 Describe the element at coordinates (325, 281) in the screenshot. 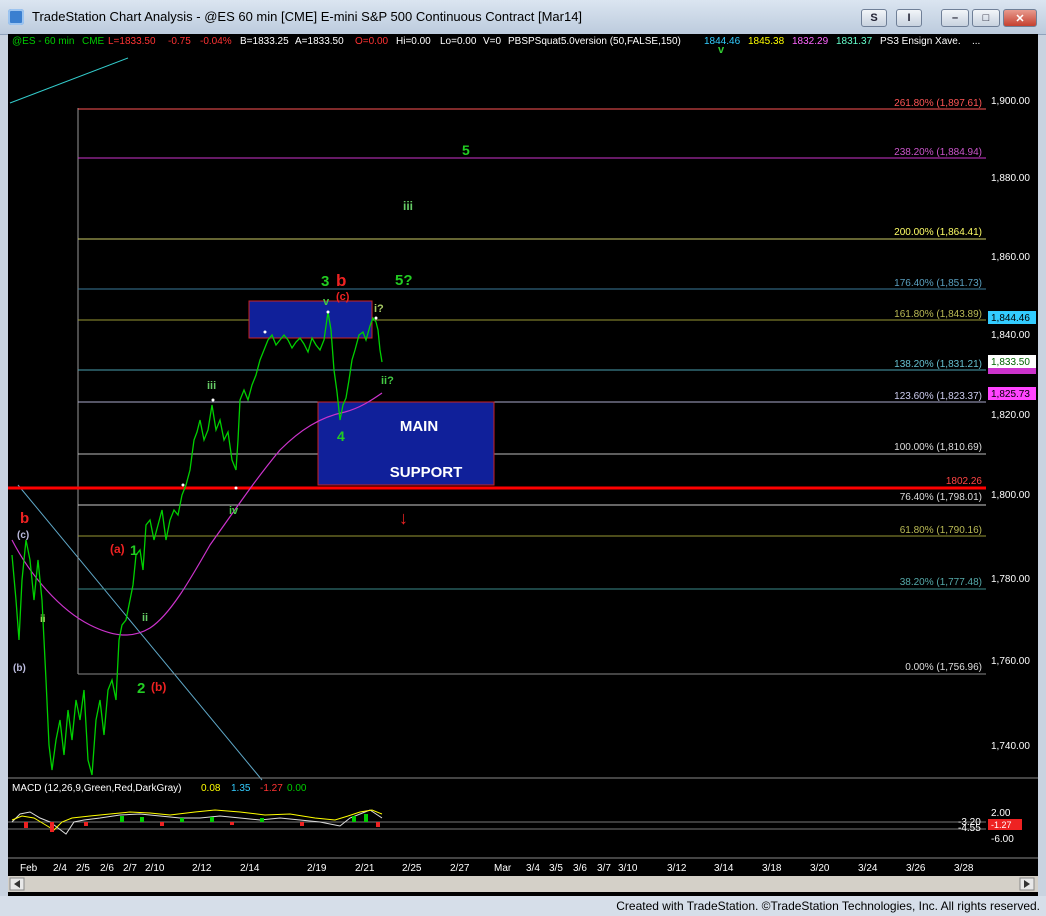

I see `wave-3: 3` at that location.